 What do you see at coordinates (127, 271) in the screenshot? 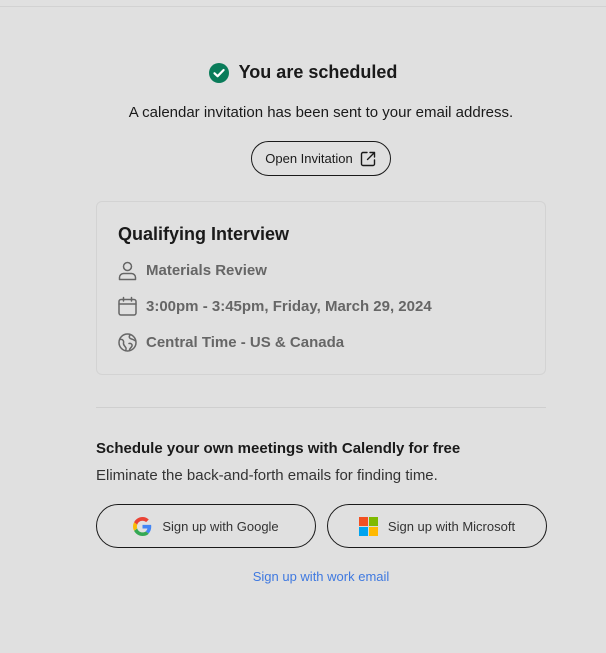
I see `person-icon` at bounding box center [127, 271].